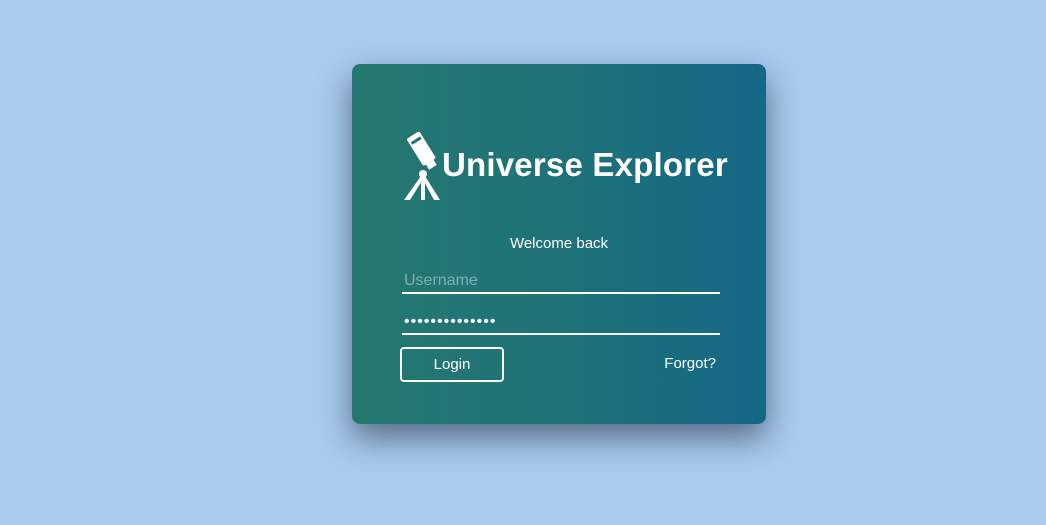 This screenshot has height=525, width=1046. What do you see at coordinates (452, 364) in the screenshot?
I see `login-button: Login` at bounding box center [452, 364].